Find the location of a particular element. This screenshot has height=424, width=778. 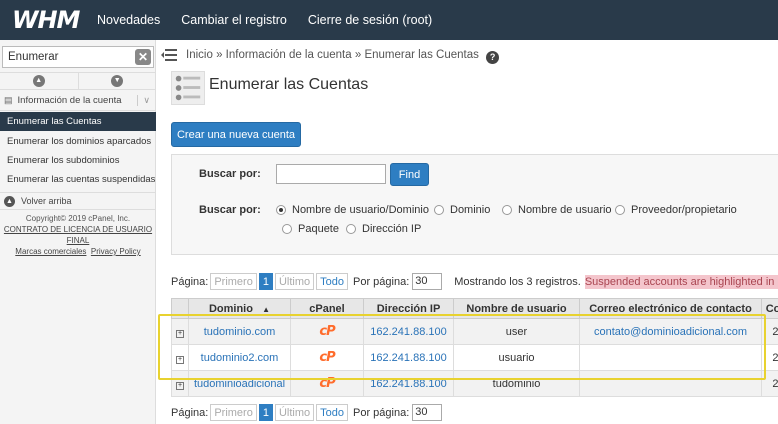

col-config: Configu is located at coordinates (769, 308).